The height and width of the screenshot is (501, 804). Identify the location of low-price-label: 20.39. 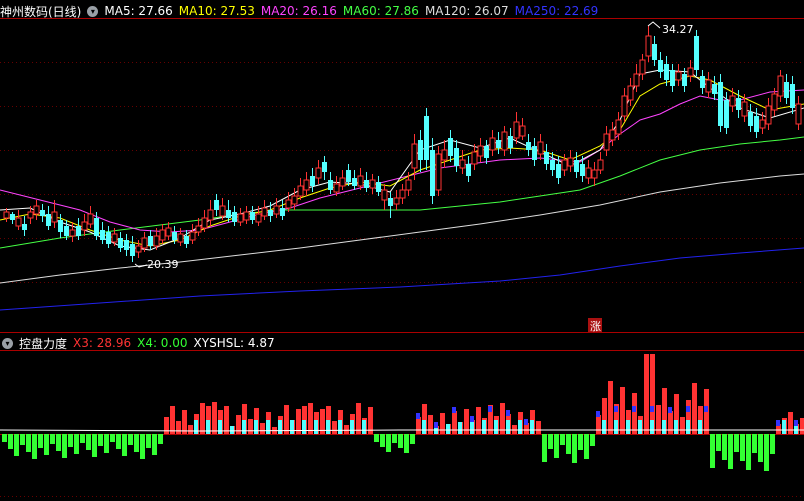
(163, 264).